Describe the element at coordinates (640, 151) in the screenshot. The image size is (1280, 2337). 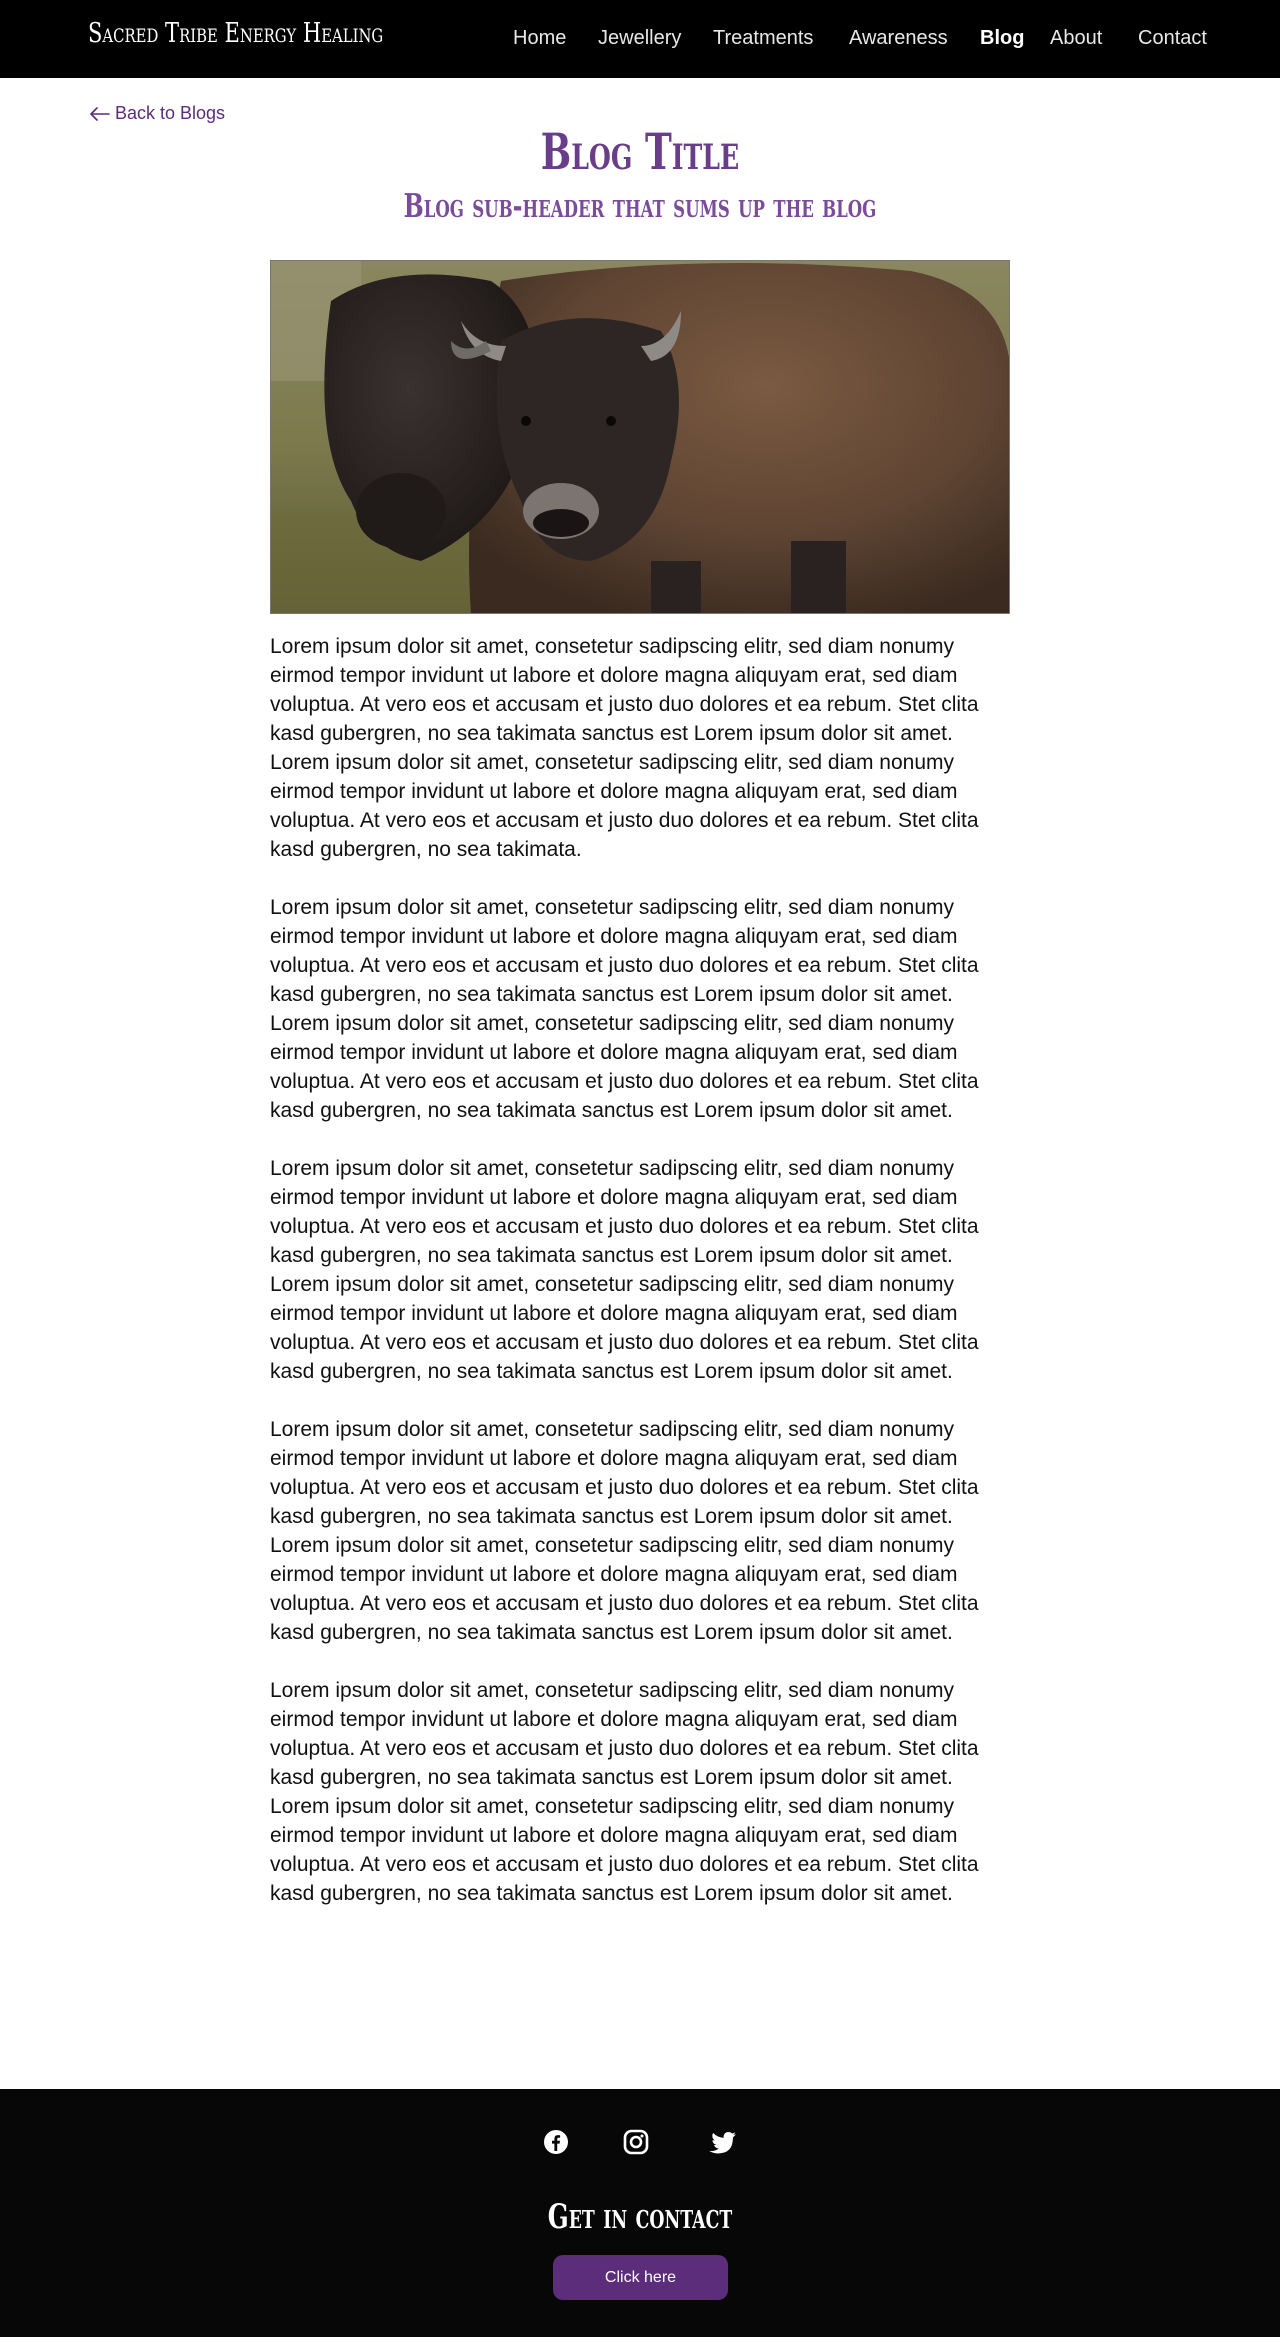
I see `blog-title: Blog Title` at that location.